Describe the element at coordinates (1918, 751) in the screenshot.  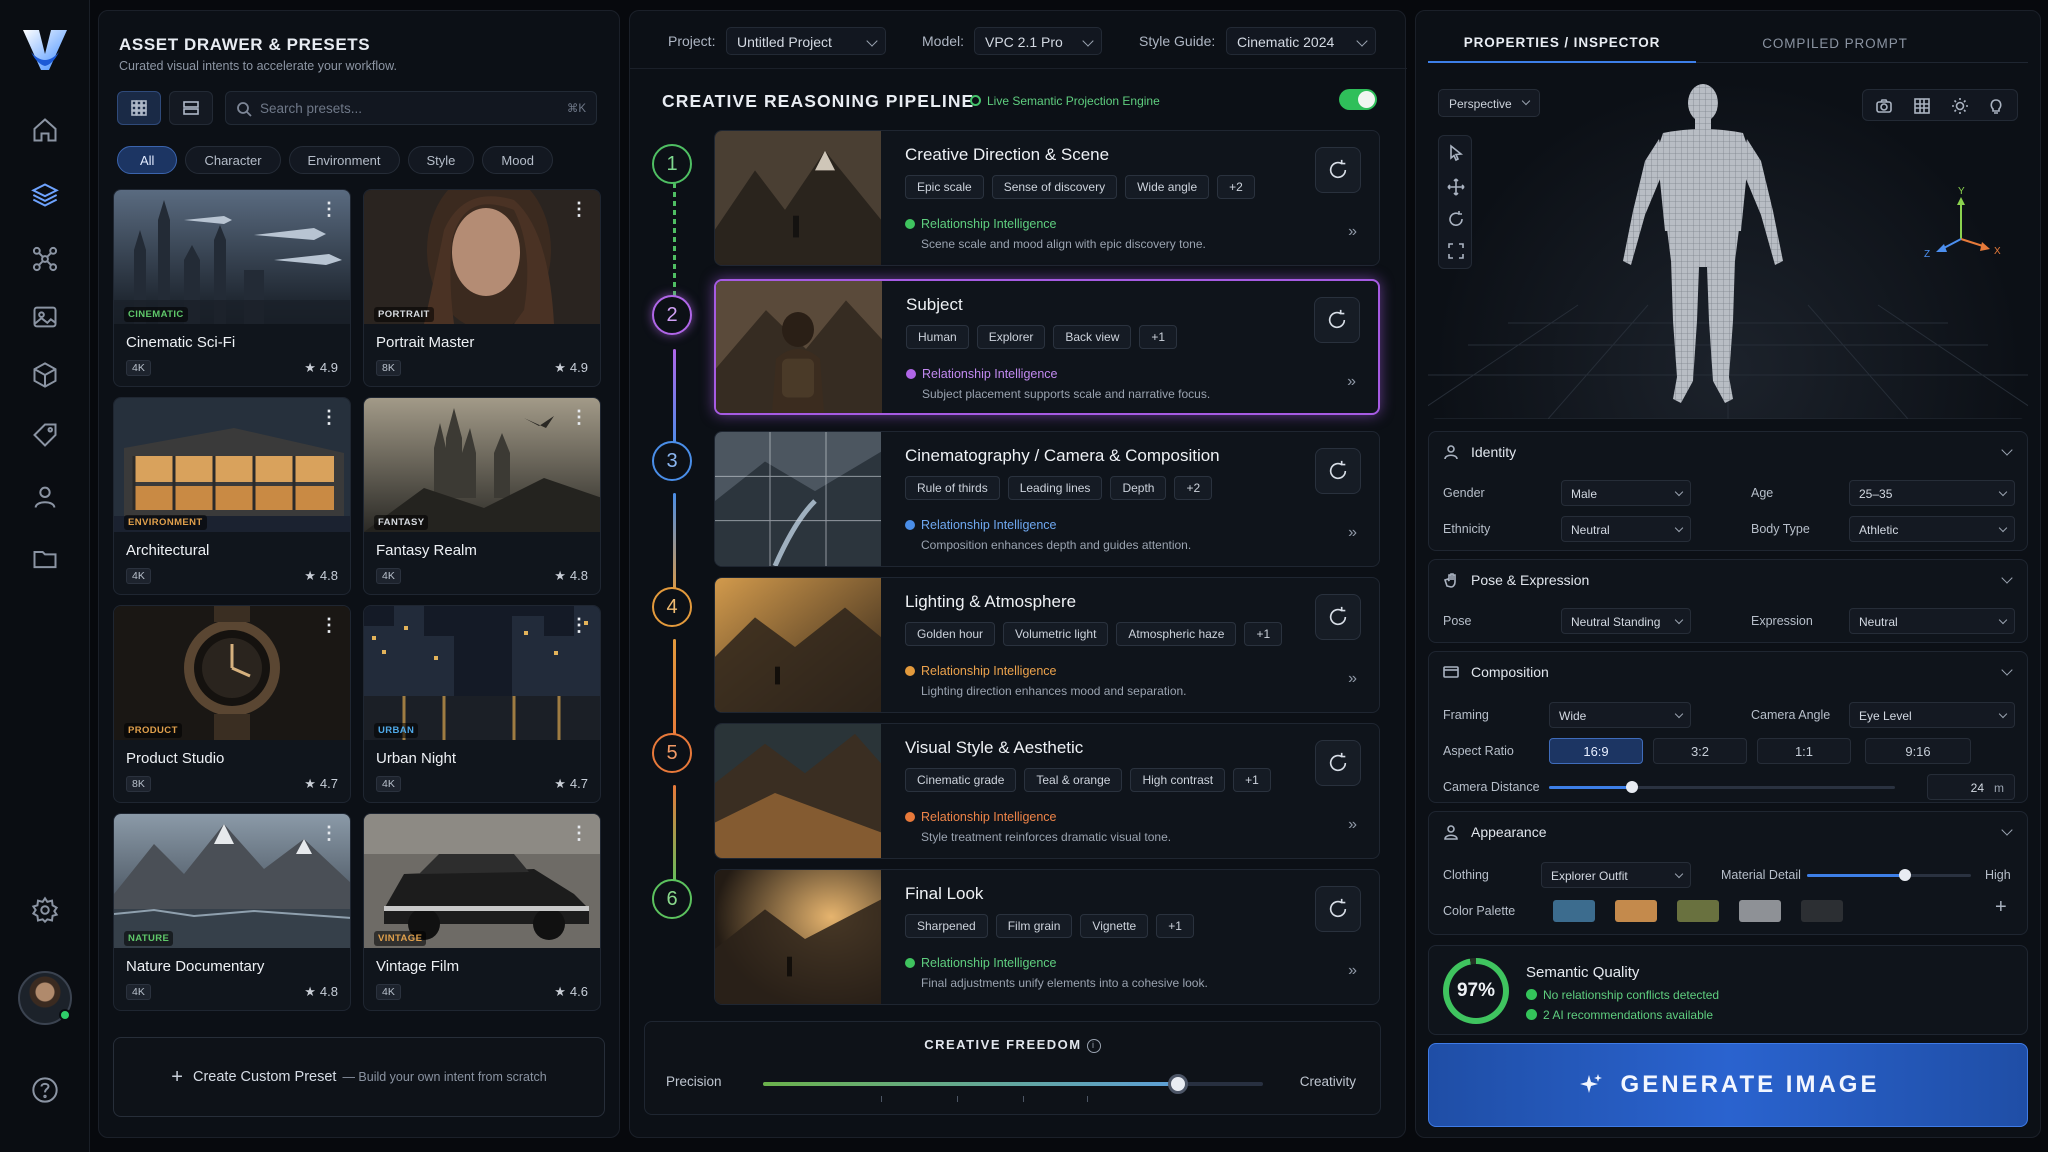
I see `aspect-ratio-9-16: 9:16` at that location.